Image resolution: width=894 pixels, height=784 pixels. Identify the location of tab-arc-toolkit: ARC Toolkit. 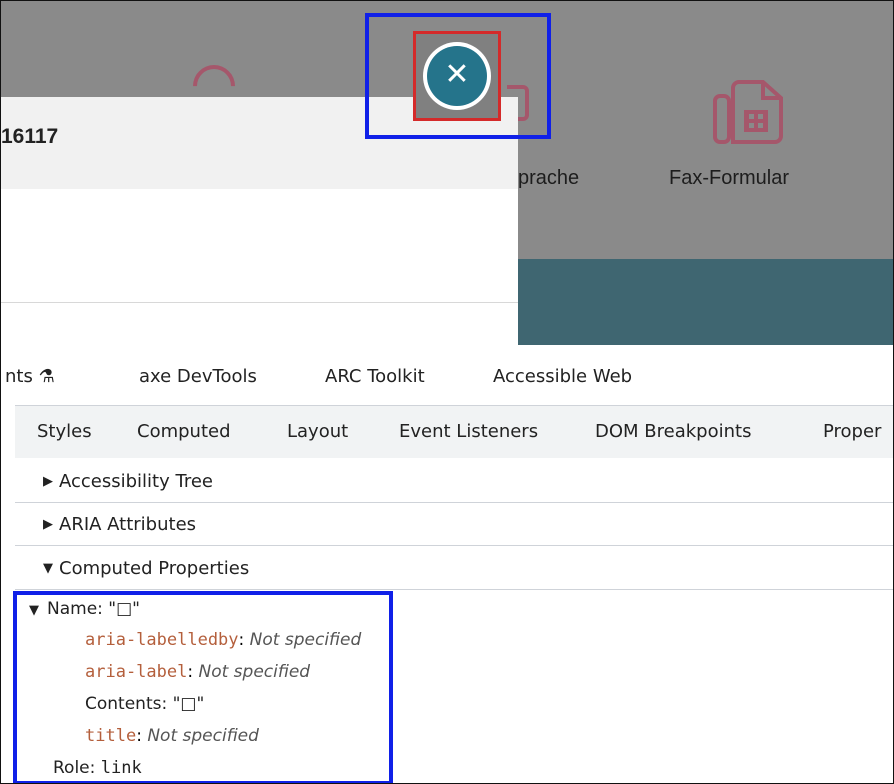
(375, 376).